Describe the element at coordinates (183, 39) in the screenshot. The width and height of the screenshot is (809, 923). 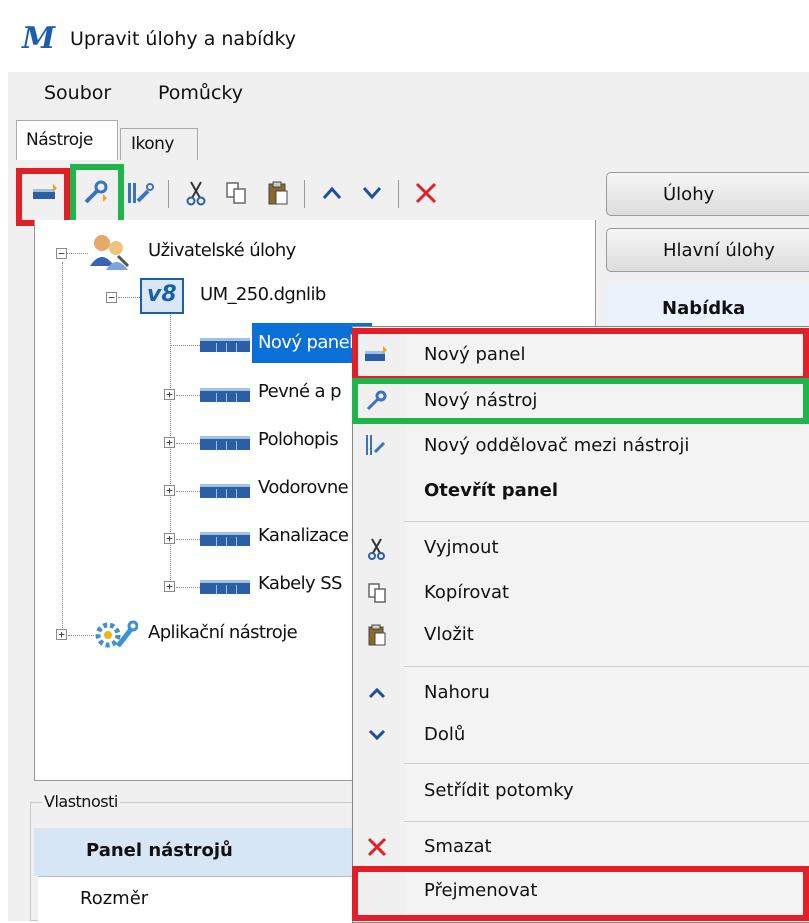
I see `window-title: Upravit úlohy a nabídky` at that location.